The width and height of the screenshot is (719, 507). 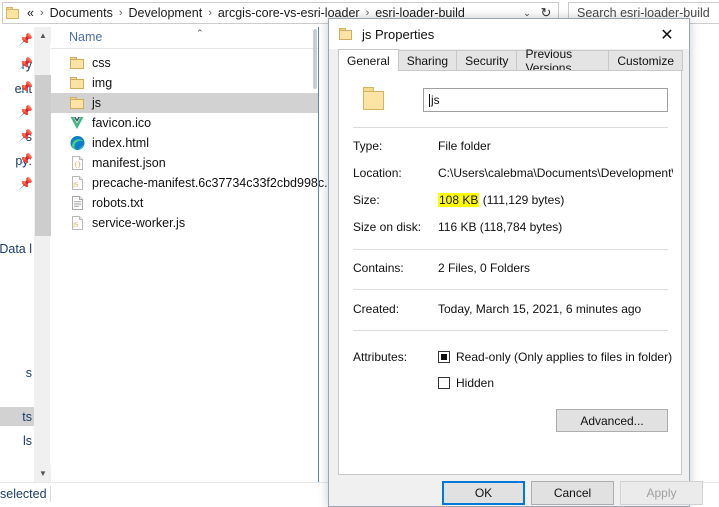 I want to click on cancel-button: Cancel, so click(x=572, y=493).